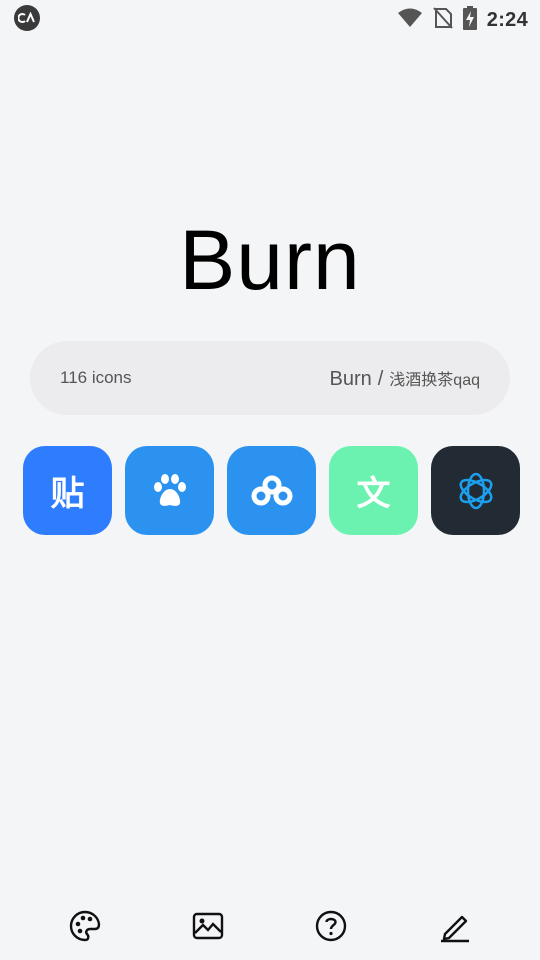 The width and height of the screenshot is (540, 960). Describe the element at coordinates (410, 20) in the screenshot. I see `wifi-icon` at that location.